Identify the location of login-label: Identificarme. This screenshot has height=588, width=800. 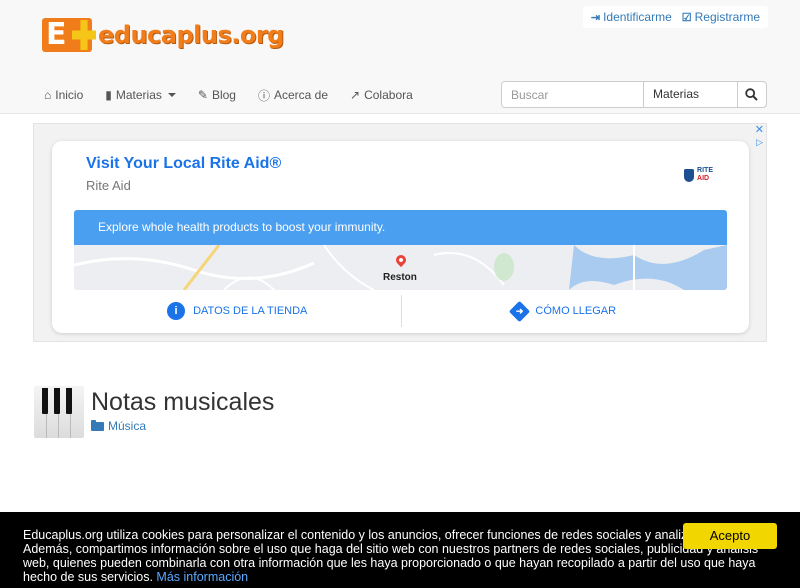
(637, 17).